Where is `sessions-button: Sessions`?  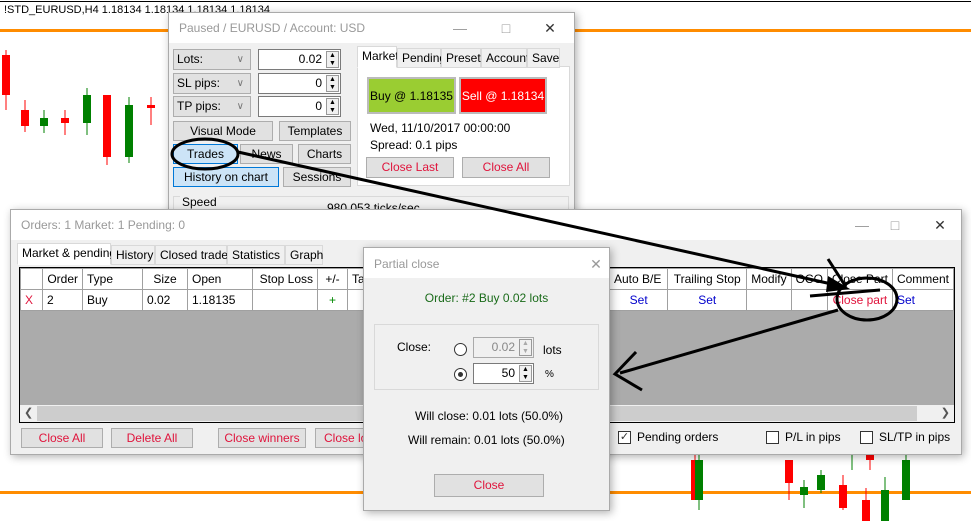 sessions-button: Sessions is located at coordinates (317, 177).